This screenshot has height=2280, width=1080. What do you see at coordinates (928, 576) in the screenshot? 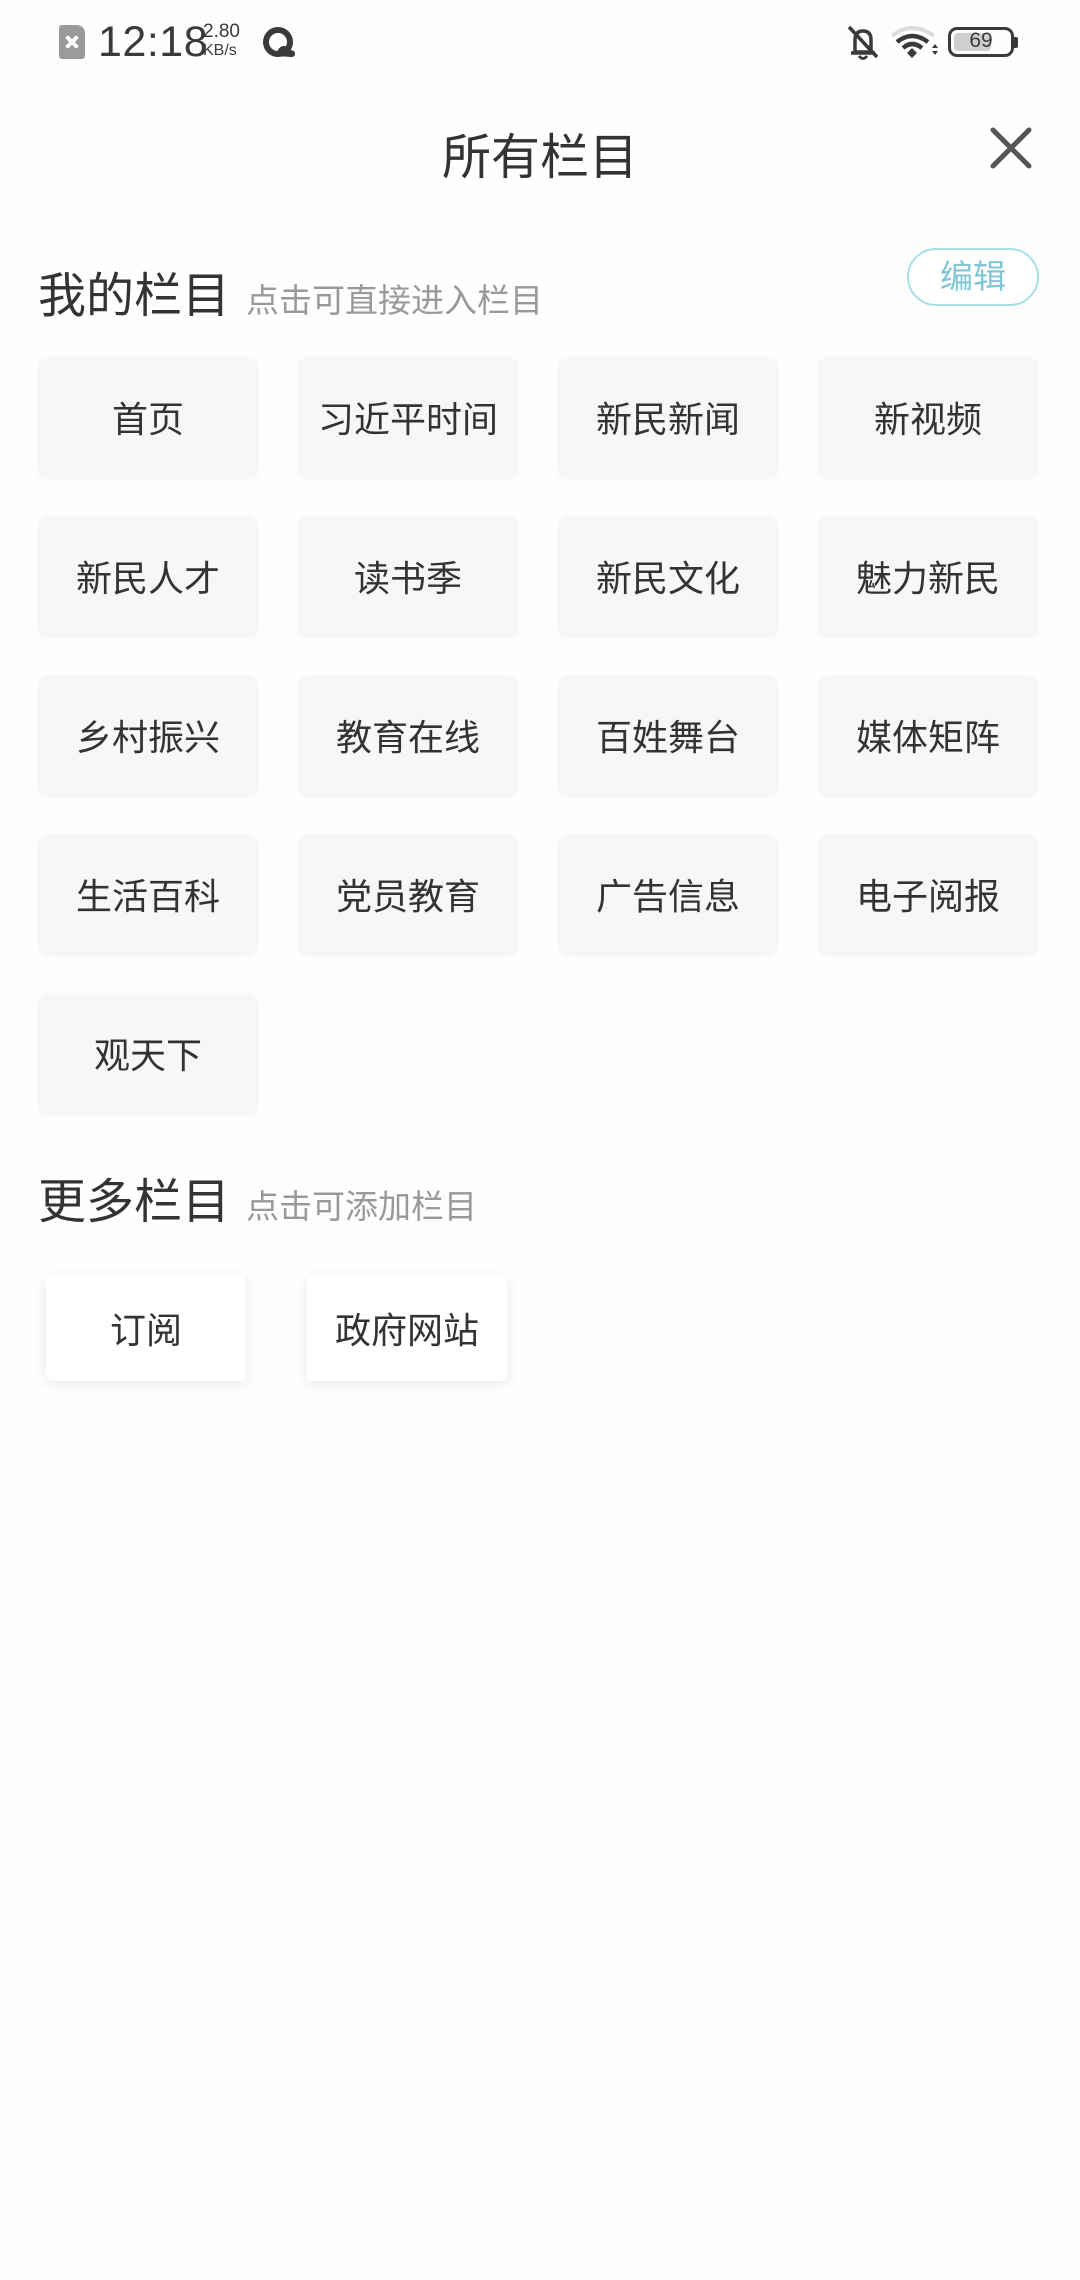
I see `my-column-tile: 魅力新民` at bounding box center [928, 576].